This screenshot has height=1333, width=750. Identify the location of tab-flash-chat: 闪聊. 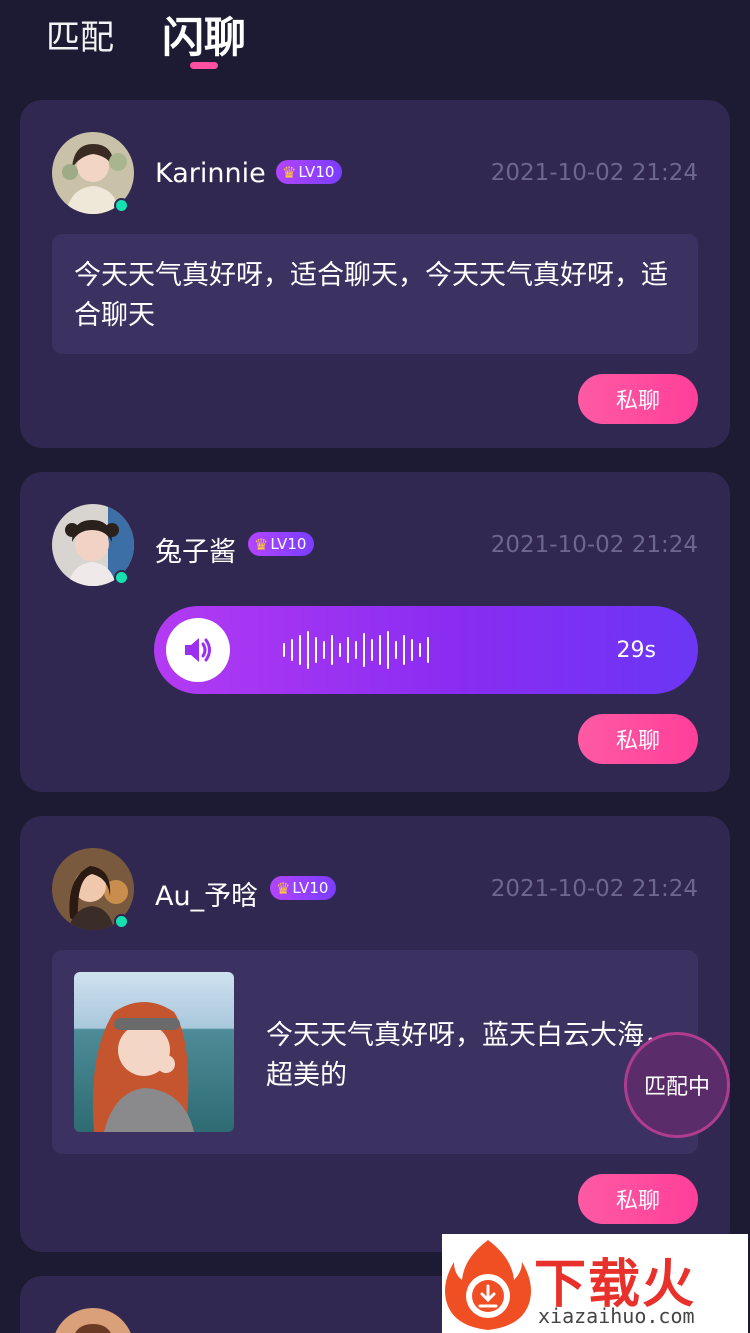
(204, 34).